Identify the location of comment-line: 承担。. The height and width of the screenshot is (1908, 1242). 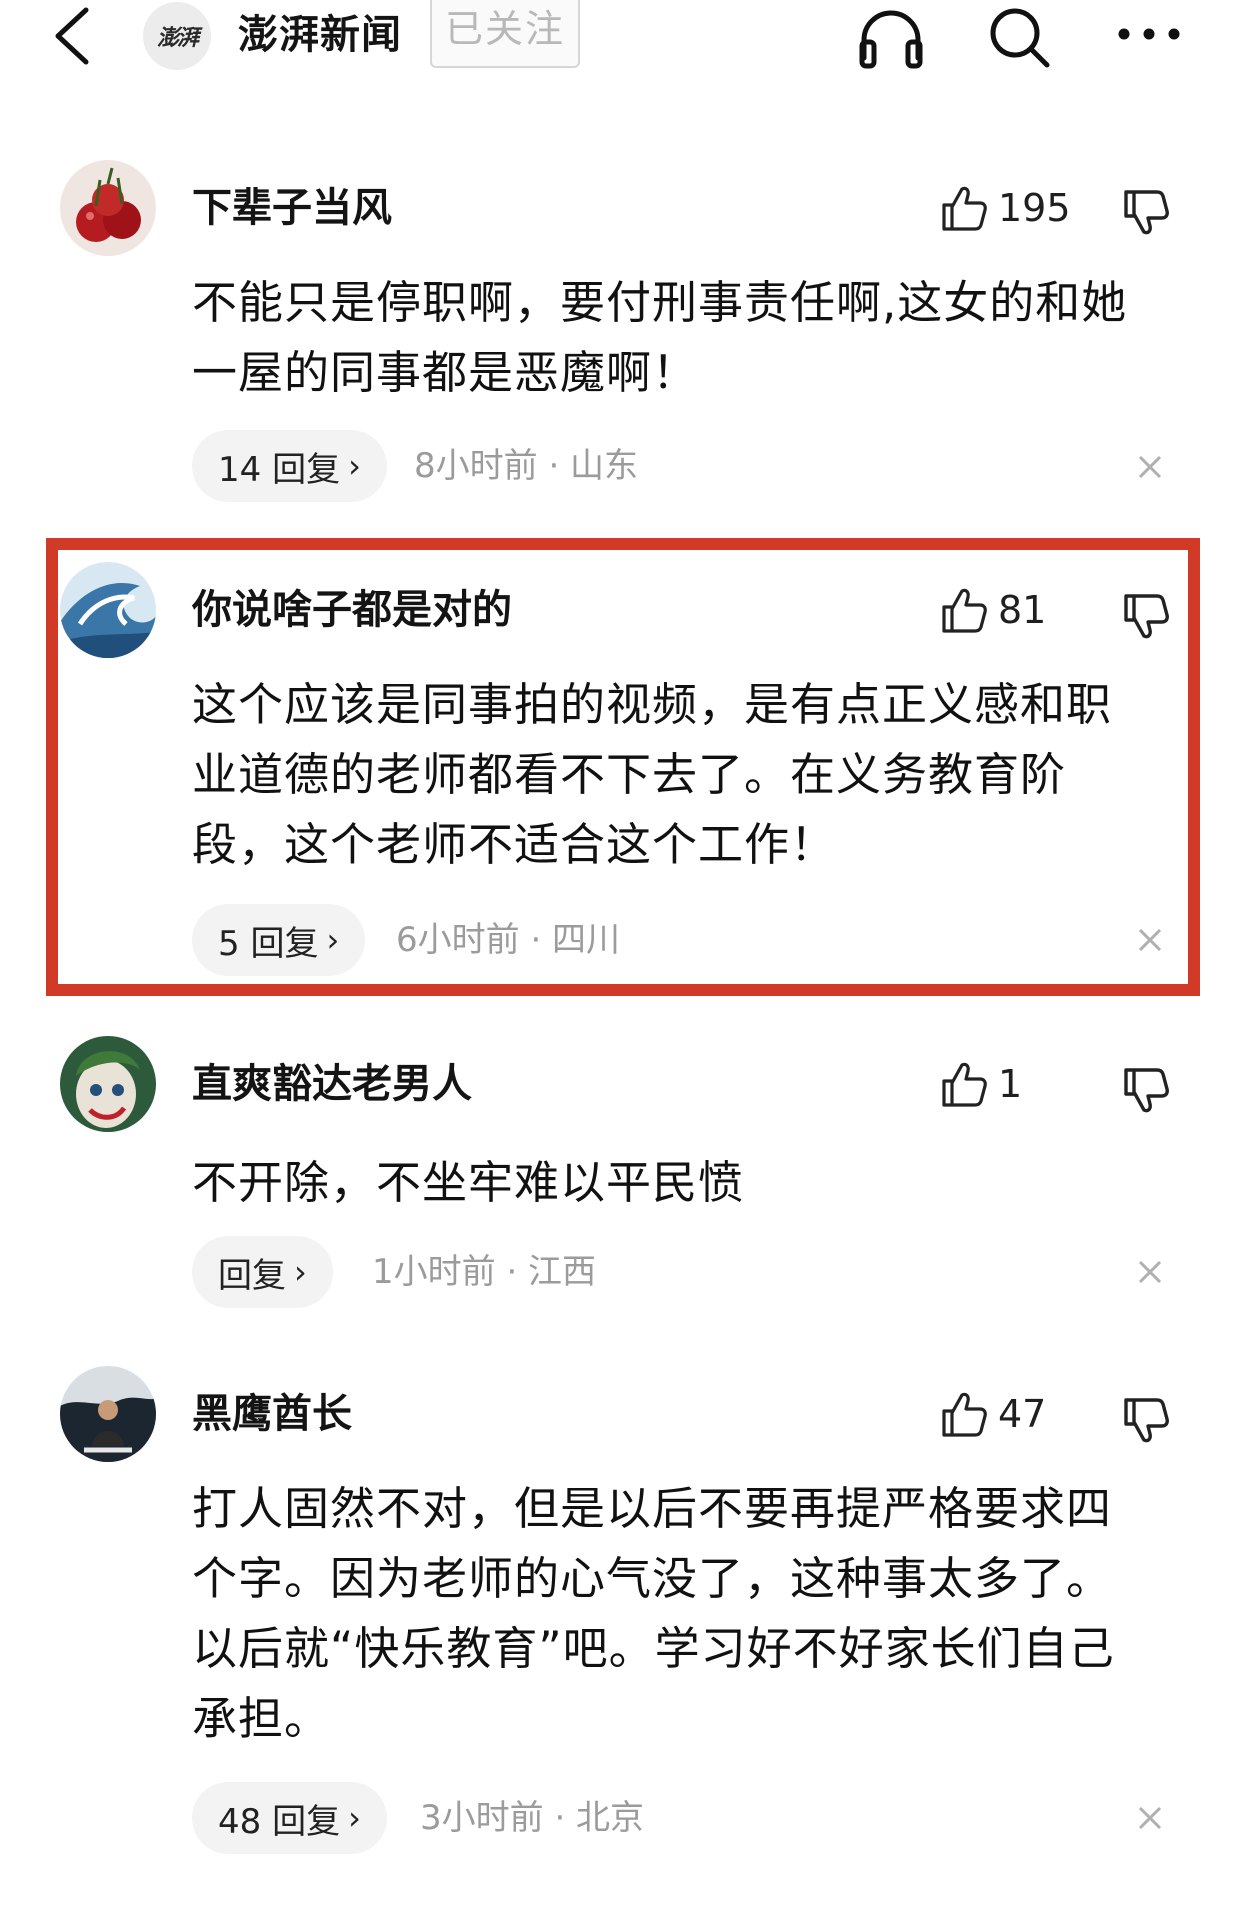
(261, 1718).